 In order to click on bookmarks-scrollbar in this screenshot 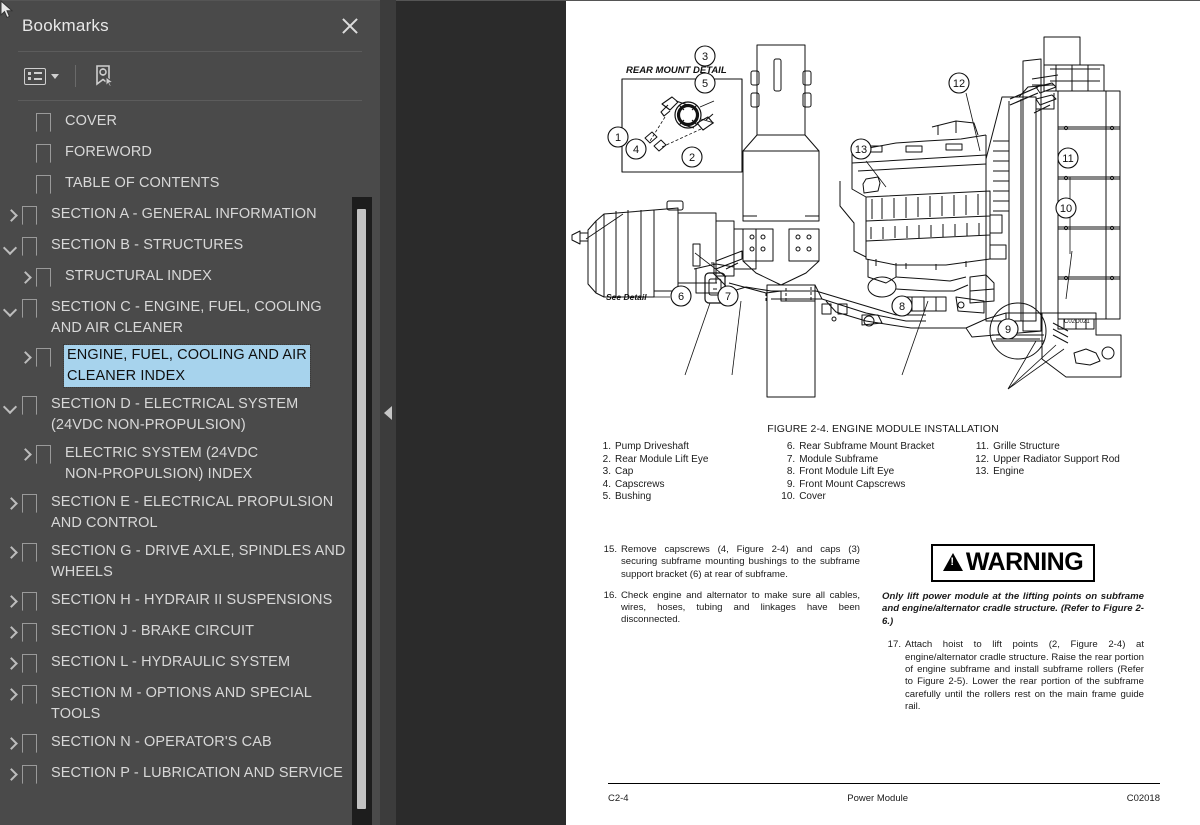, I will do `click(362, 511)`.